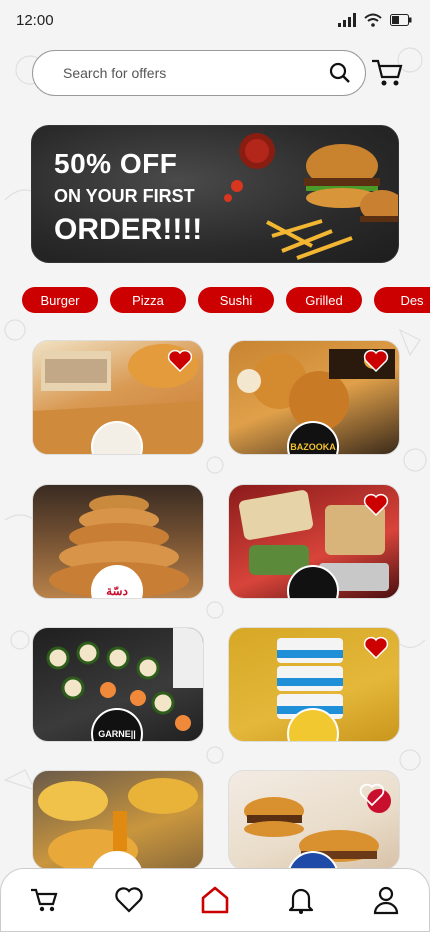 The height and width of the screenshot is (932, 430). What do you see at coordinates (118, 541) in the screenshot?
I see `restaurant-card: دسّة` at bounding box center [118, 541].